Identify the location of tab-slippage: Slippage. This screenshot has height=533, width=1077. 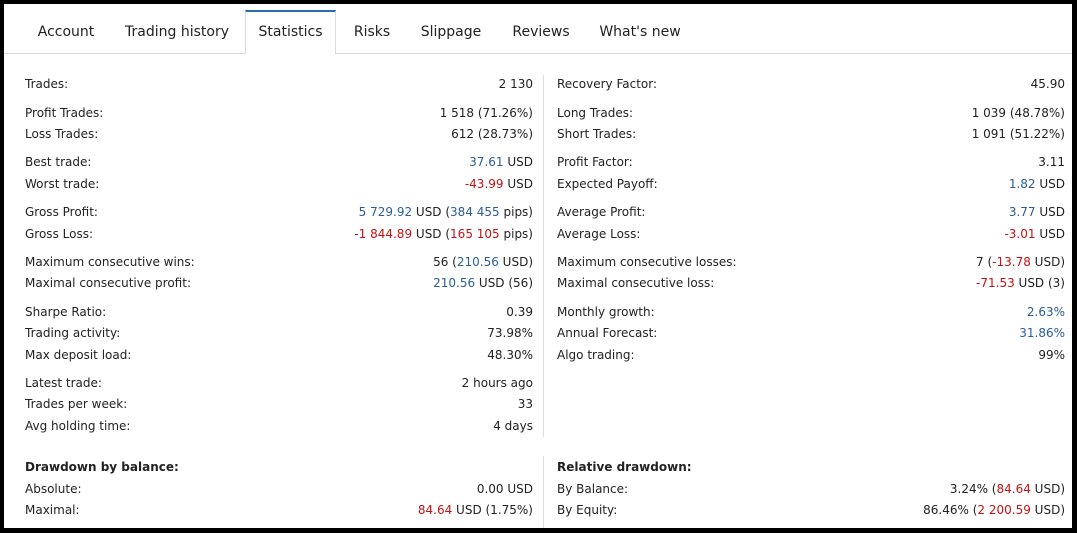
(451, 32).